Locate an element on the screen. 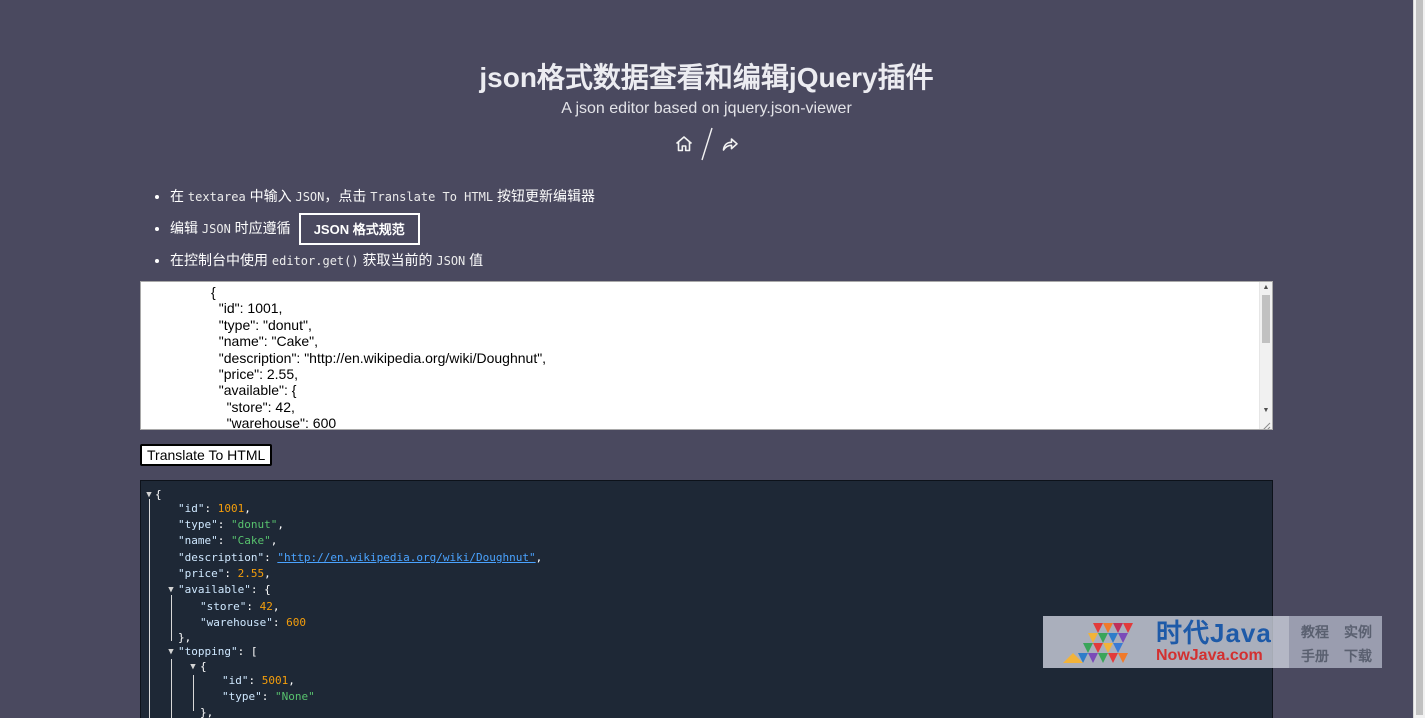 The width and height of the screenshot is (1425, 718). site-watermark: 时代Java NowJava.com 教程 实例 手册 下载 is located at coordinates (1212, 642).